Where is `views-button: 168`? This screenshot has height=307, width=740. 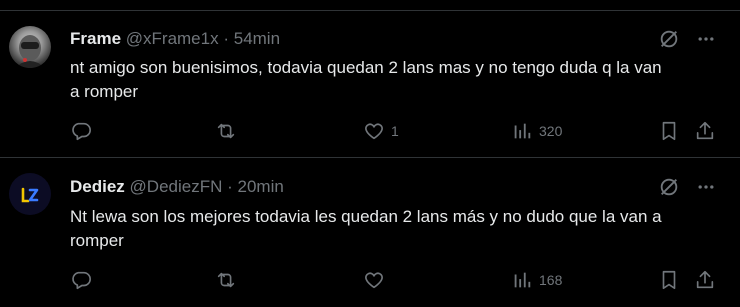 views-button: 168 is located at coordinates (536, 280).